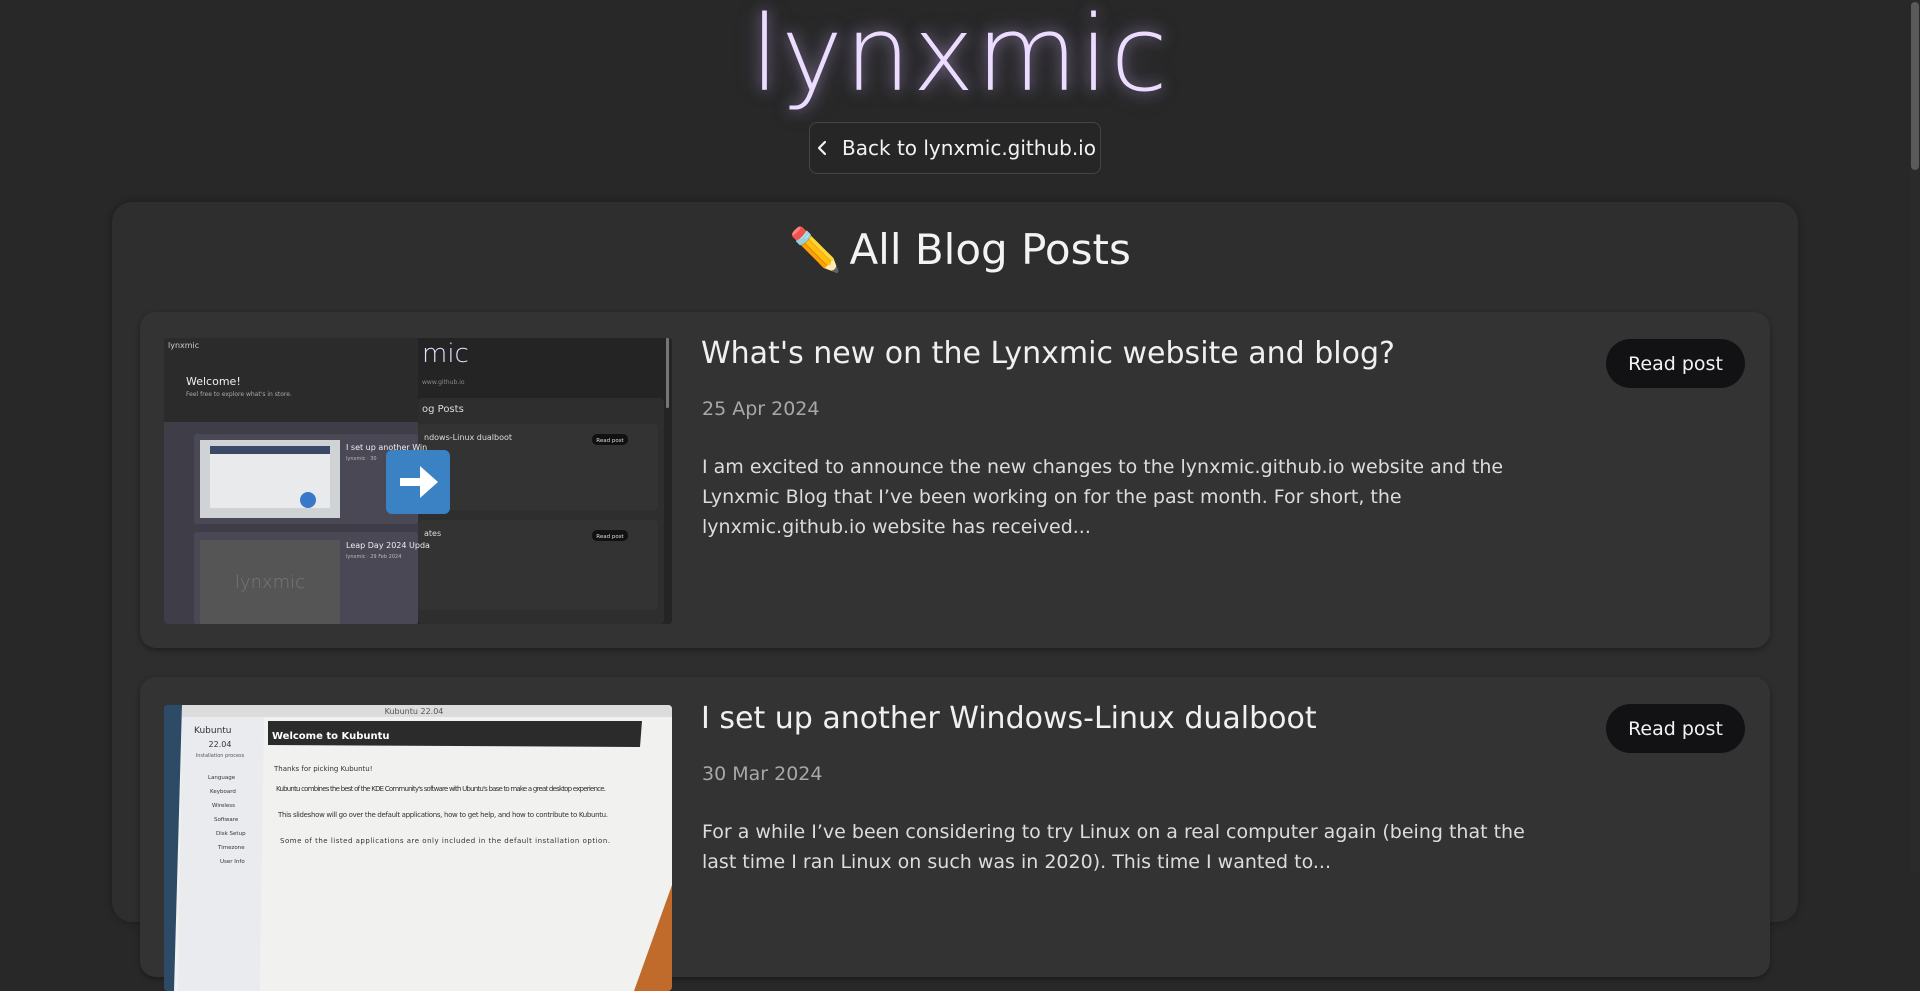  I want to click on thumb-card1-meta: lynxmic · 30, so click(361, 459).